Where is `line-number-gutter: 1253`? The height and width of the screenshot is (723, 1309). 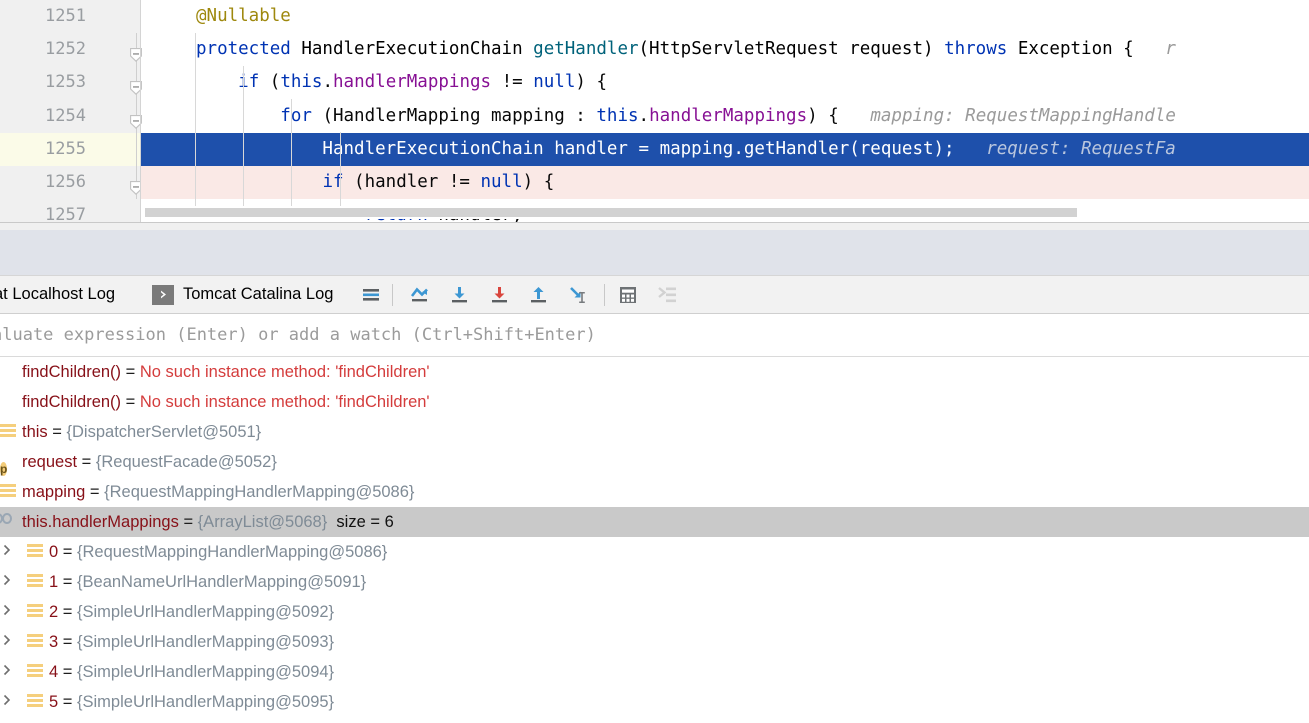 line-number-gutter: 1253 is located at coordinates (44, 83).